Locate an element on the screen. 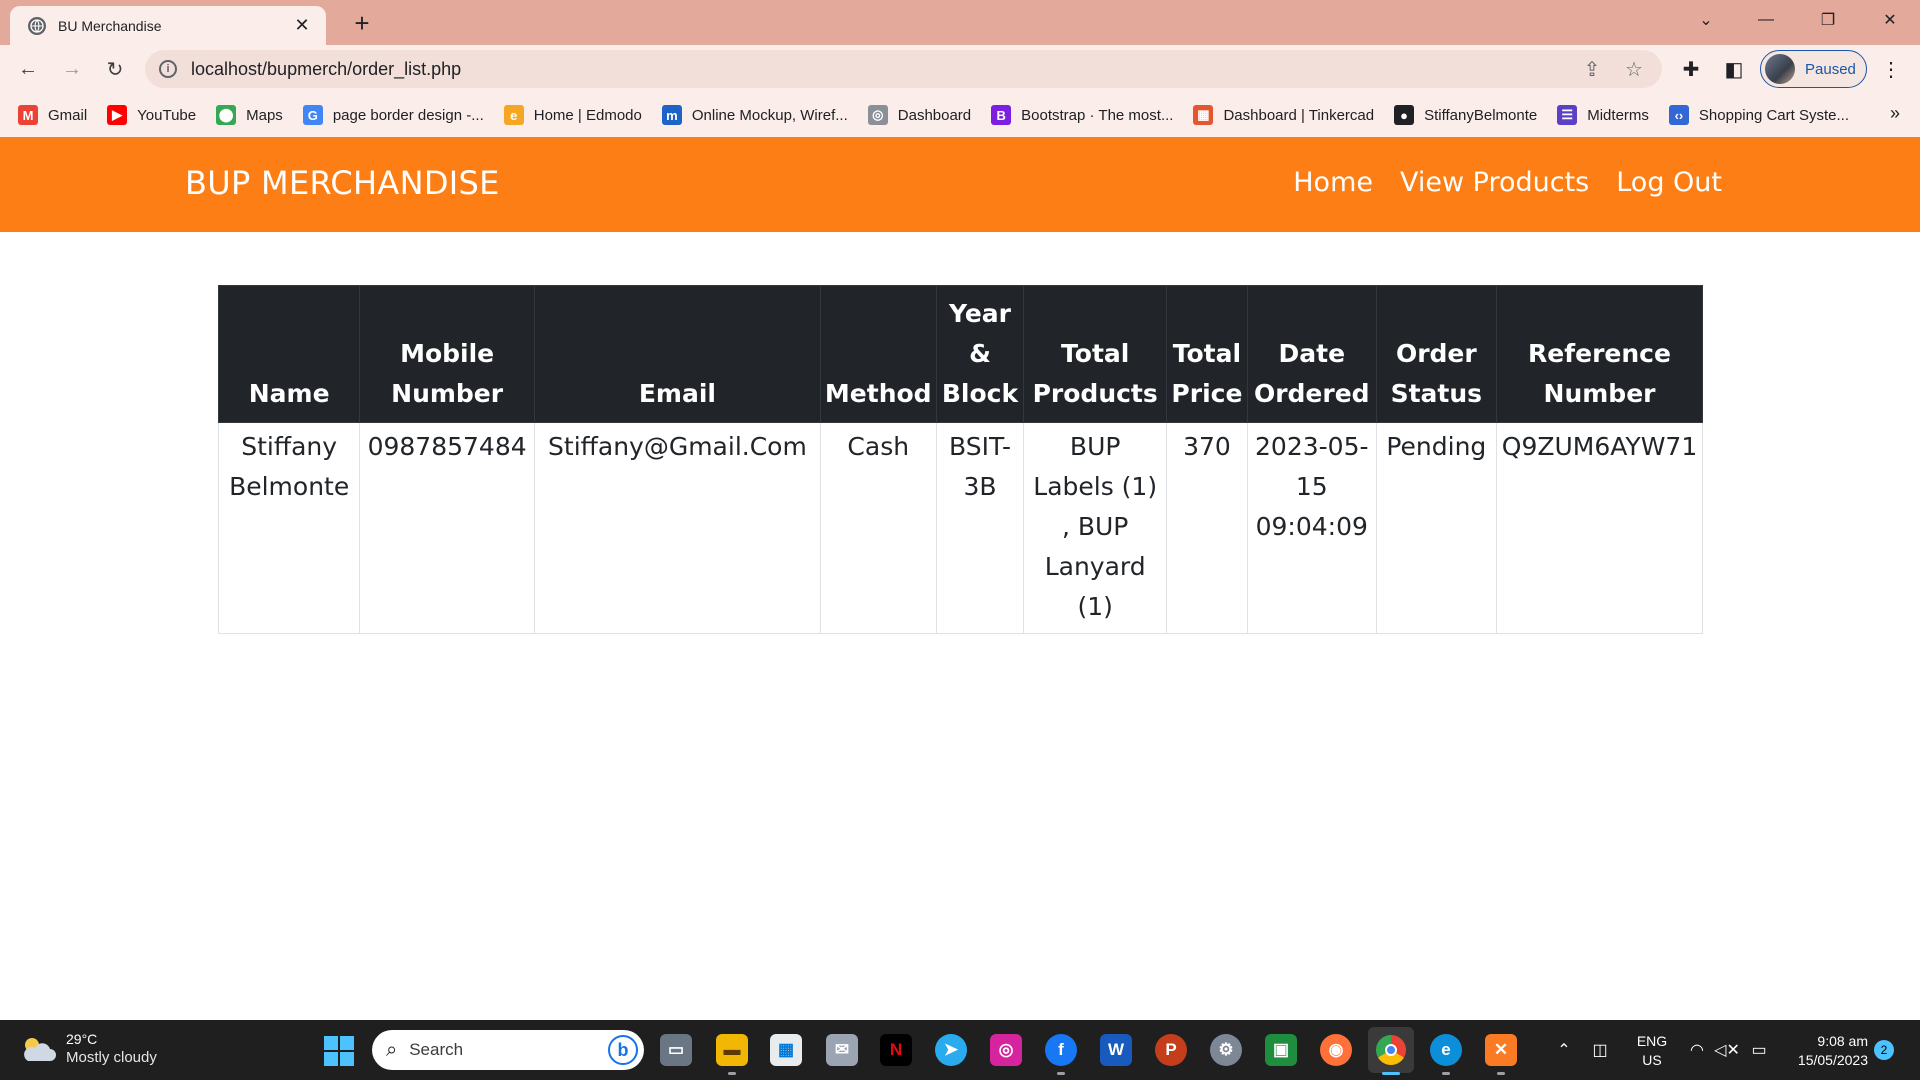 This screenshot has width=1920, height=1080. nav-link-view-products: View Products is located at coordinates (1494, 182).